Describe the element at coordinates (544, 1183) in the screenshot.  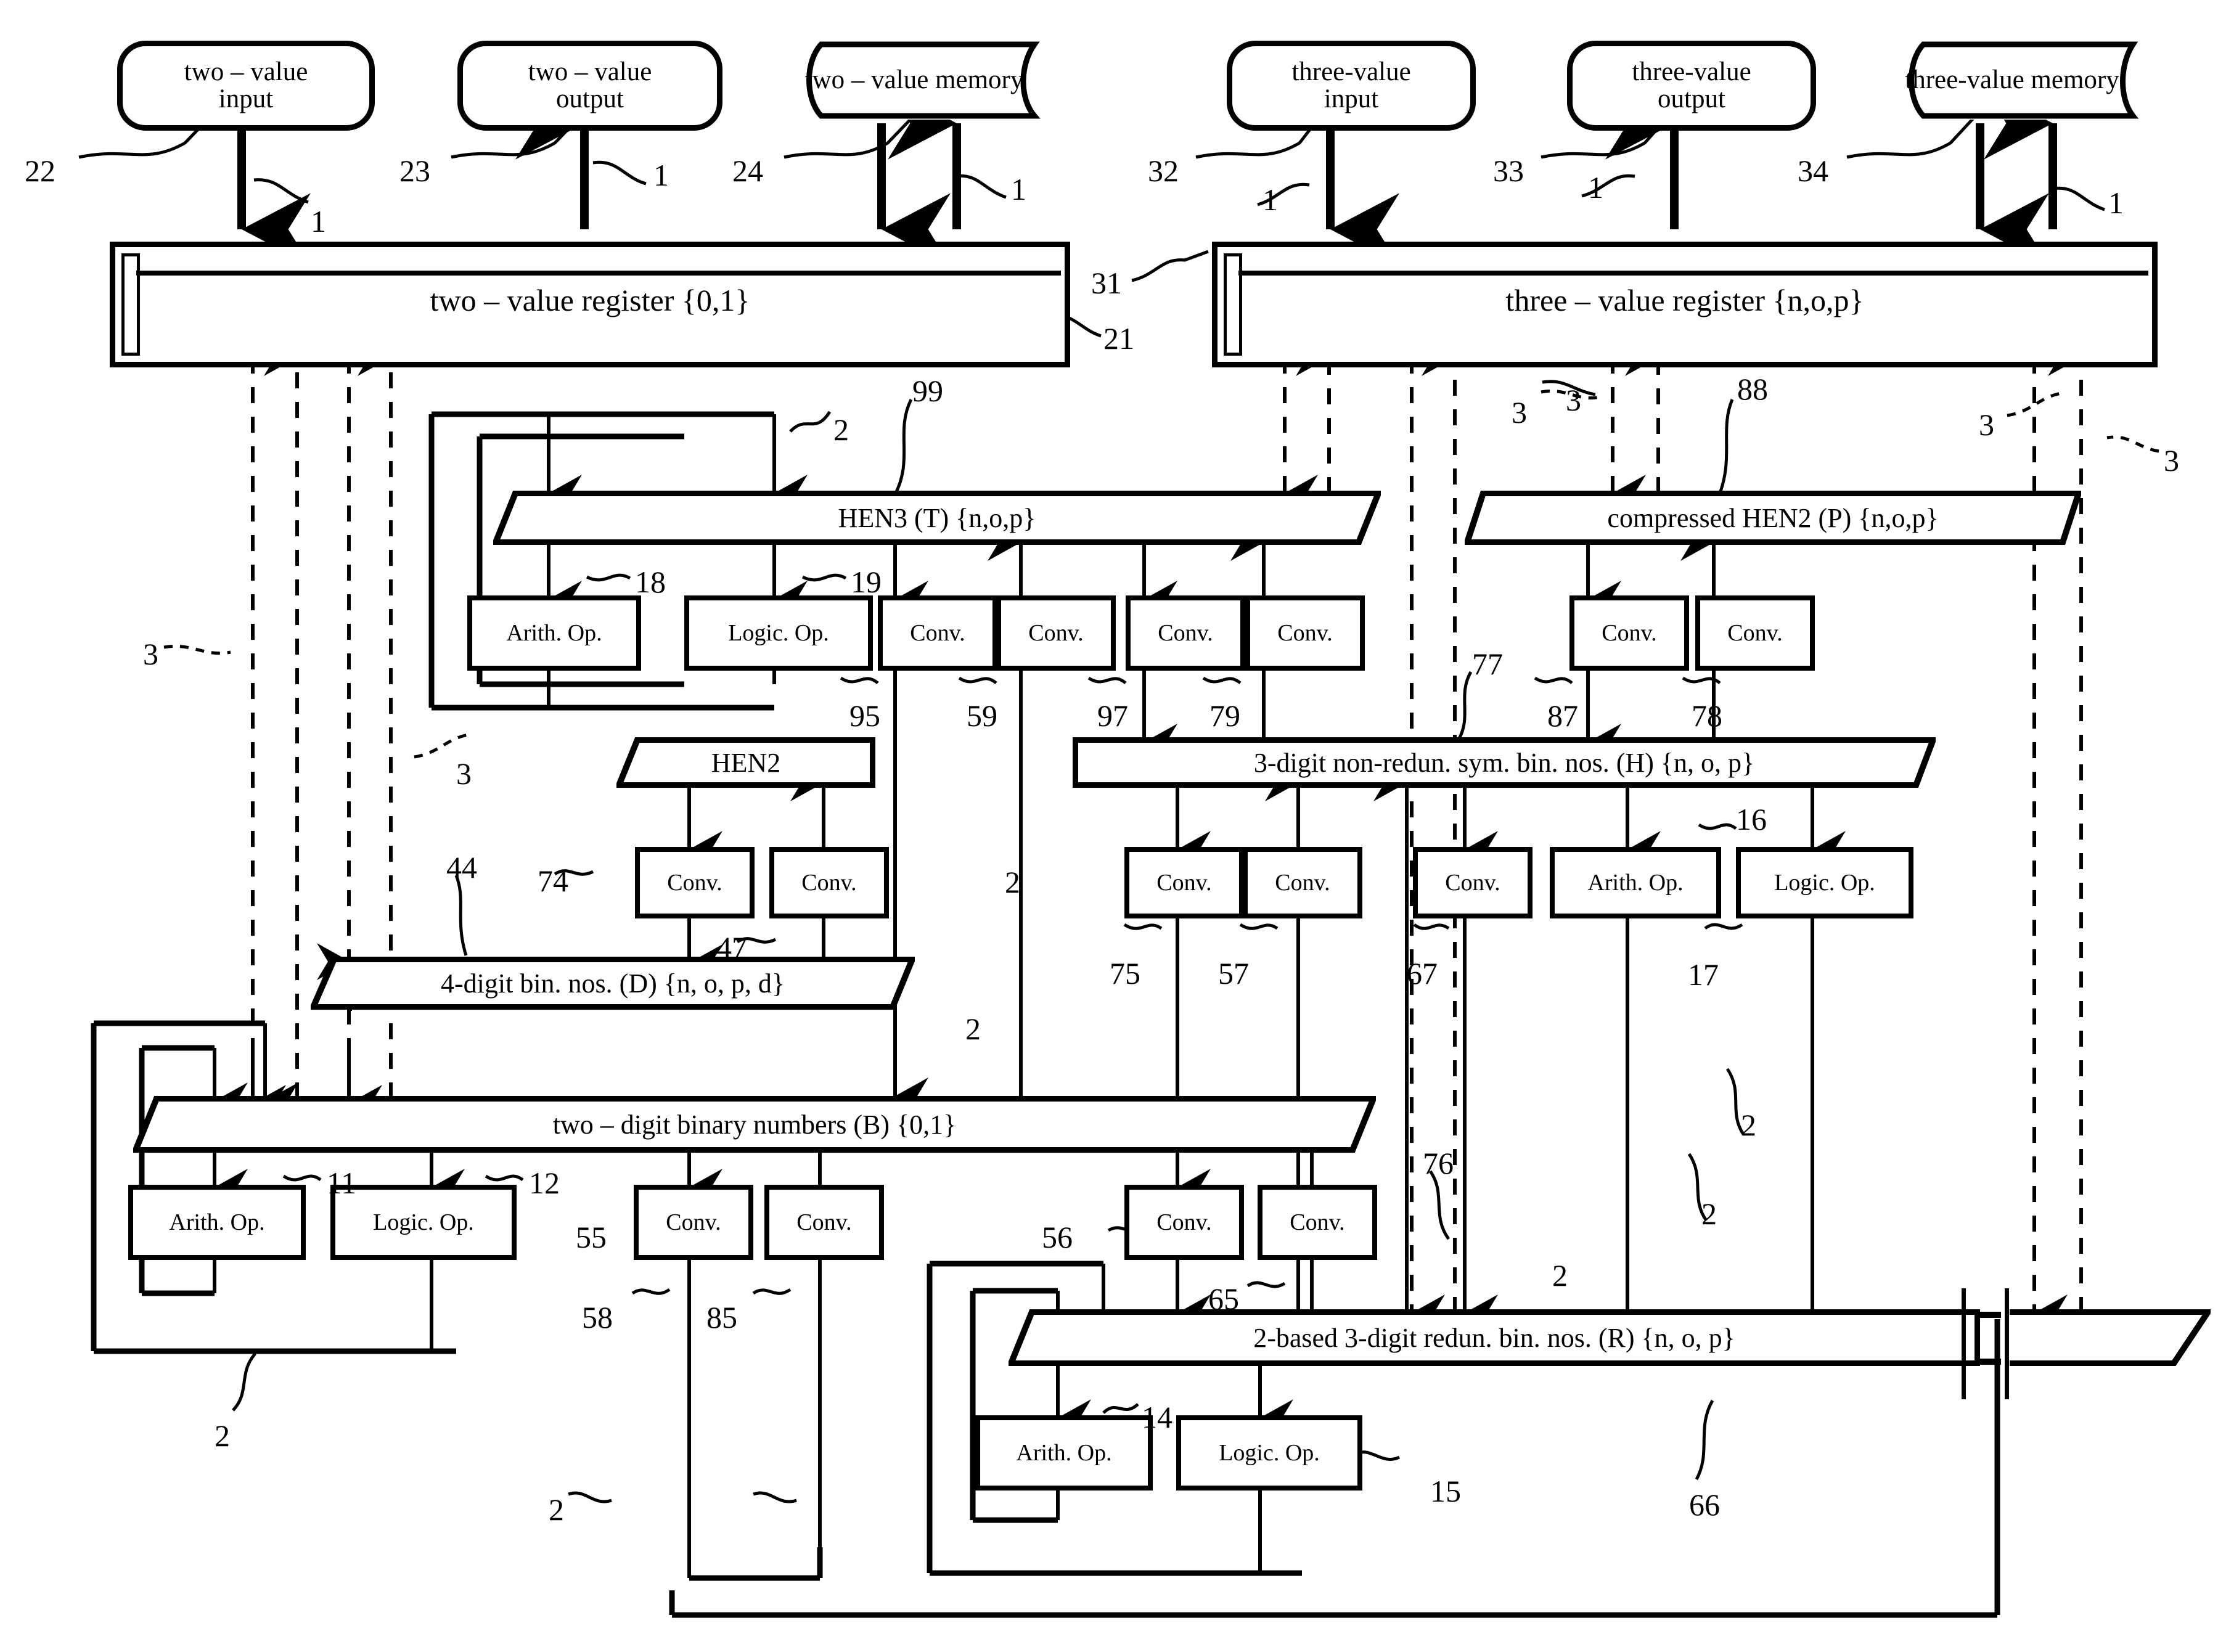
I see `reference-numeral: 12` at that location.